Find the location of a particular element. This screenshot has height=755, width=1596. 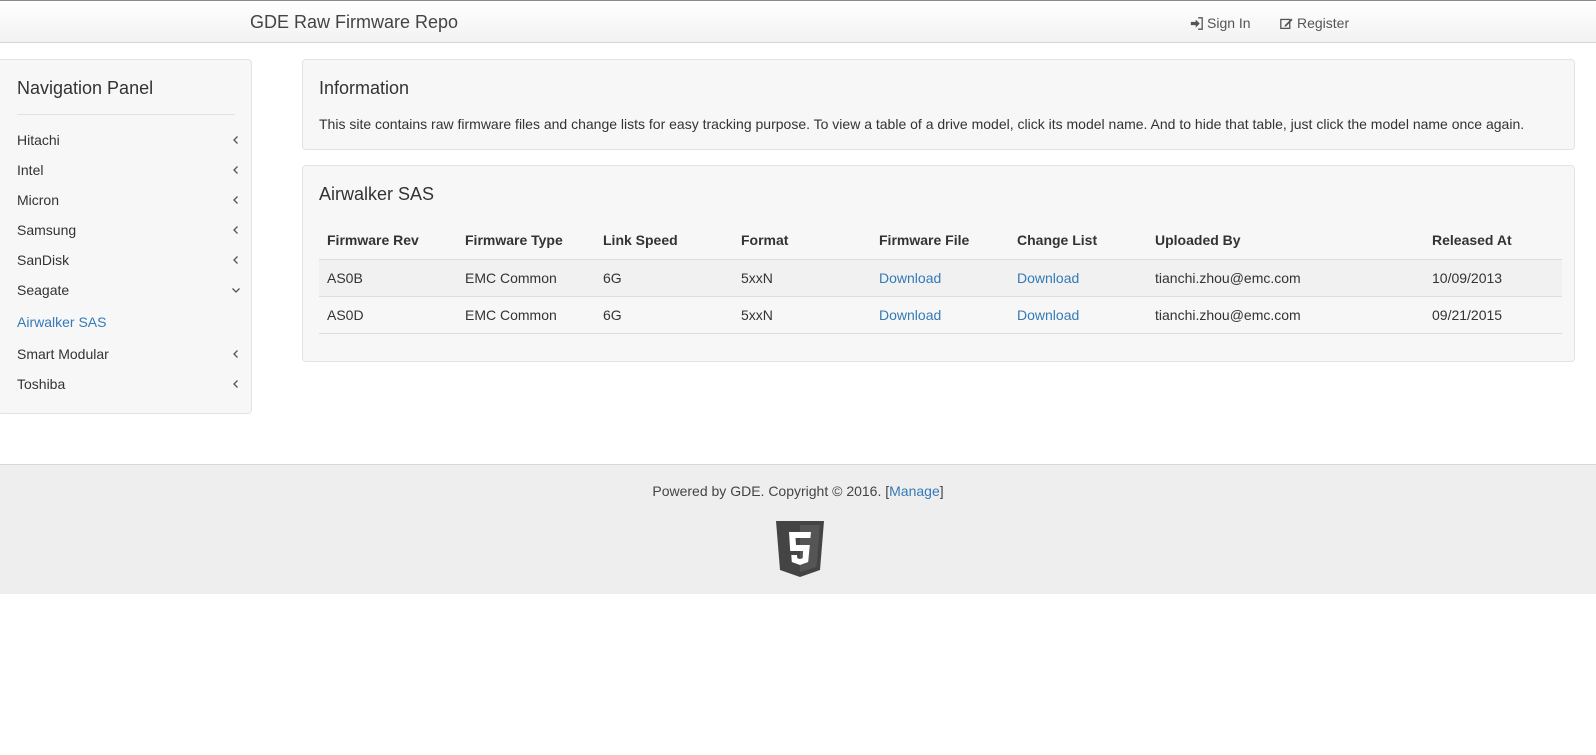

column-header: Released At is located at coordinates (1493, 241).